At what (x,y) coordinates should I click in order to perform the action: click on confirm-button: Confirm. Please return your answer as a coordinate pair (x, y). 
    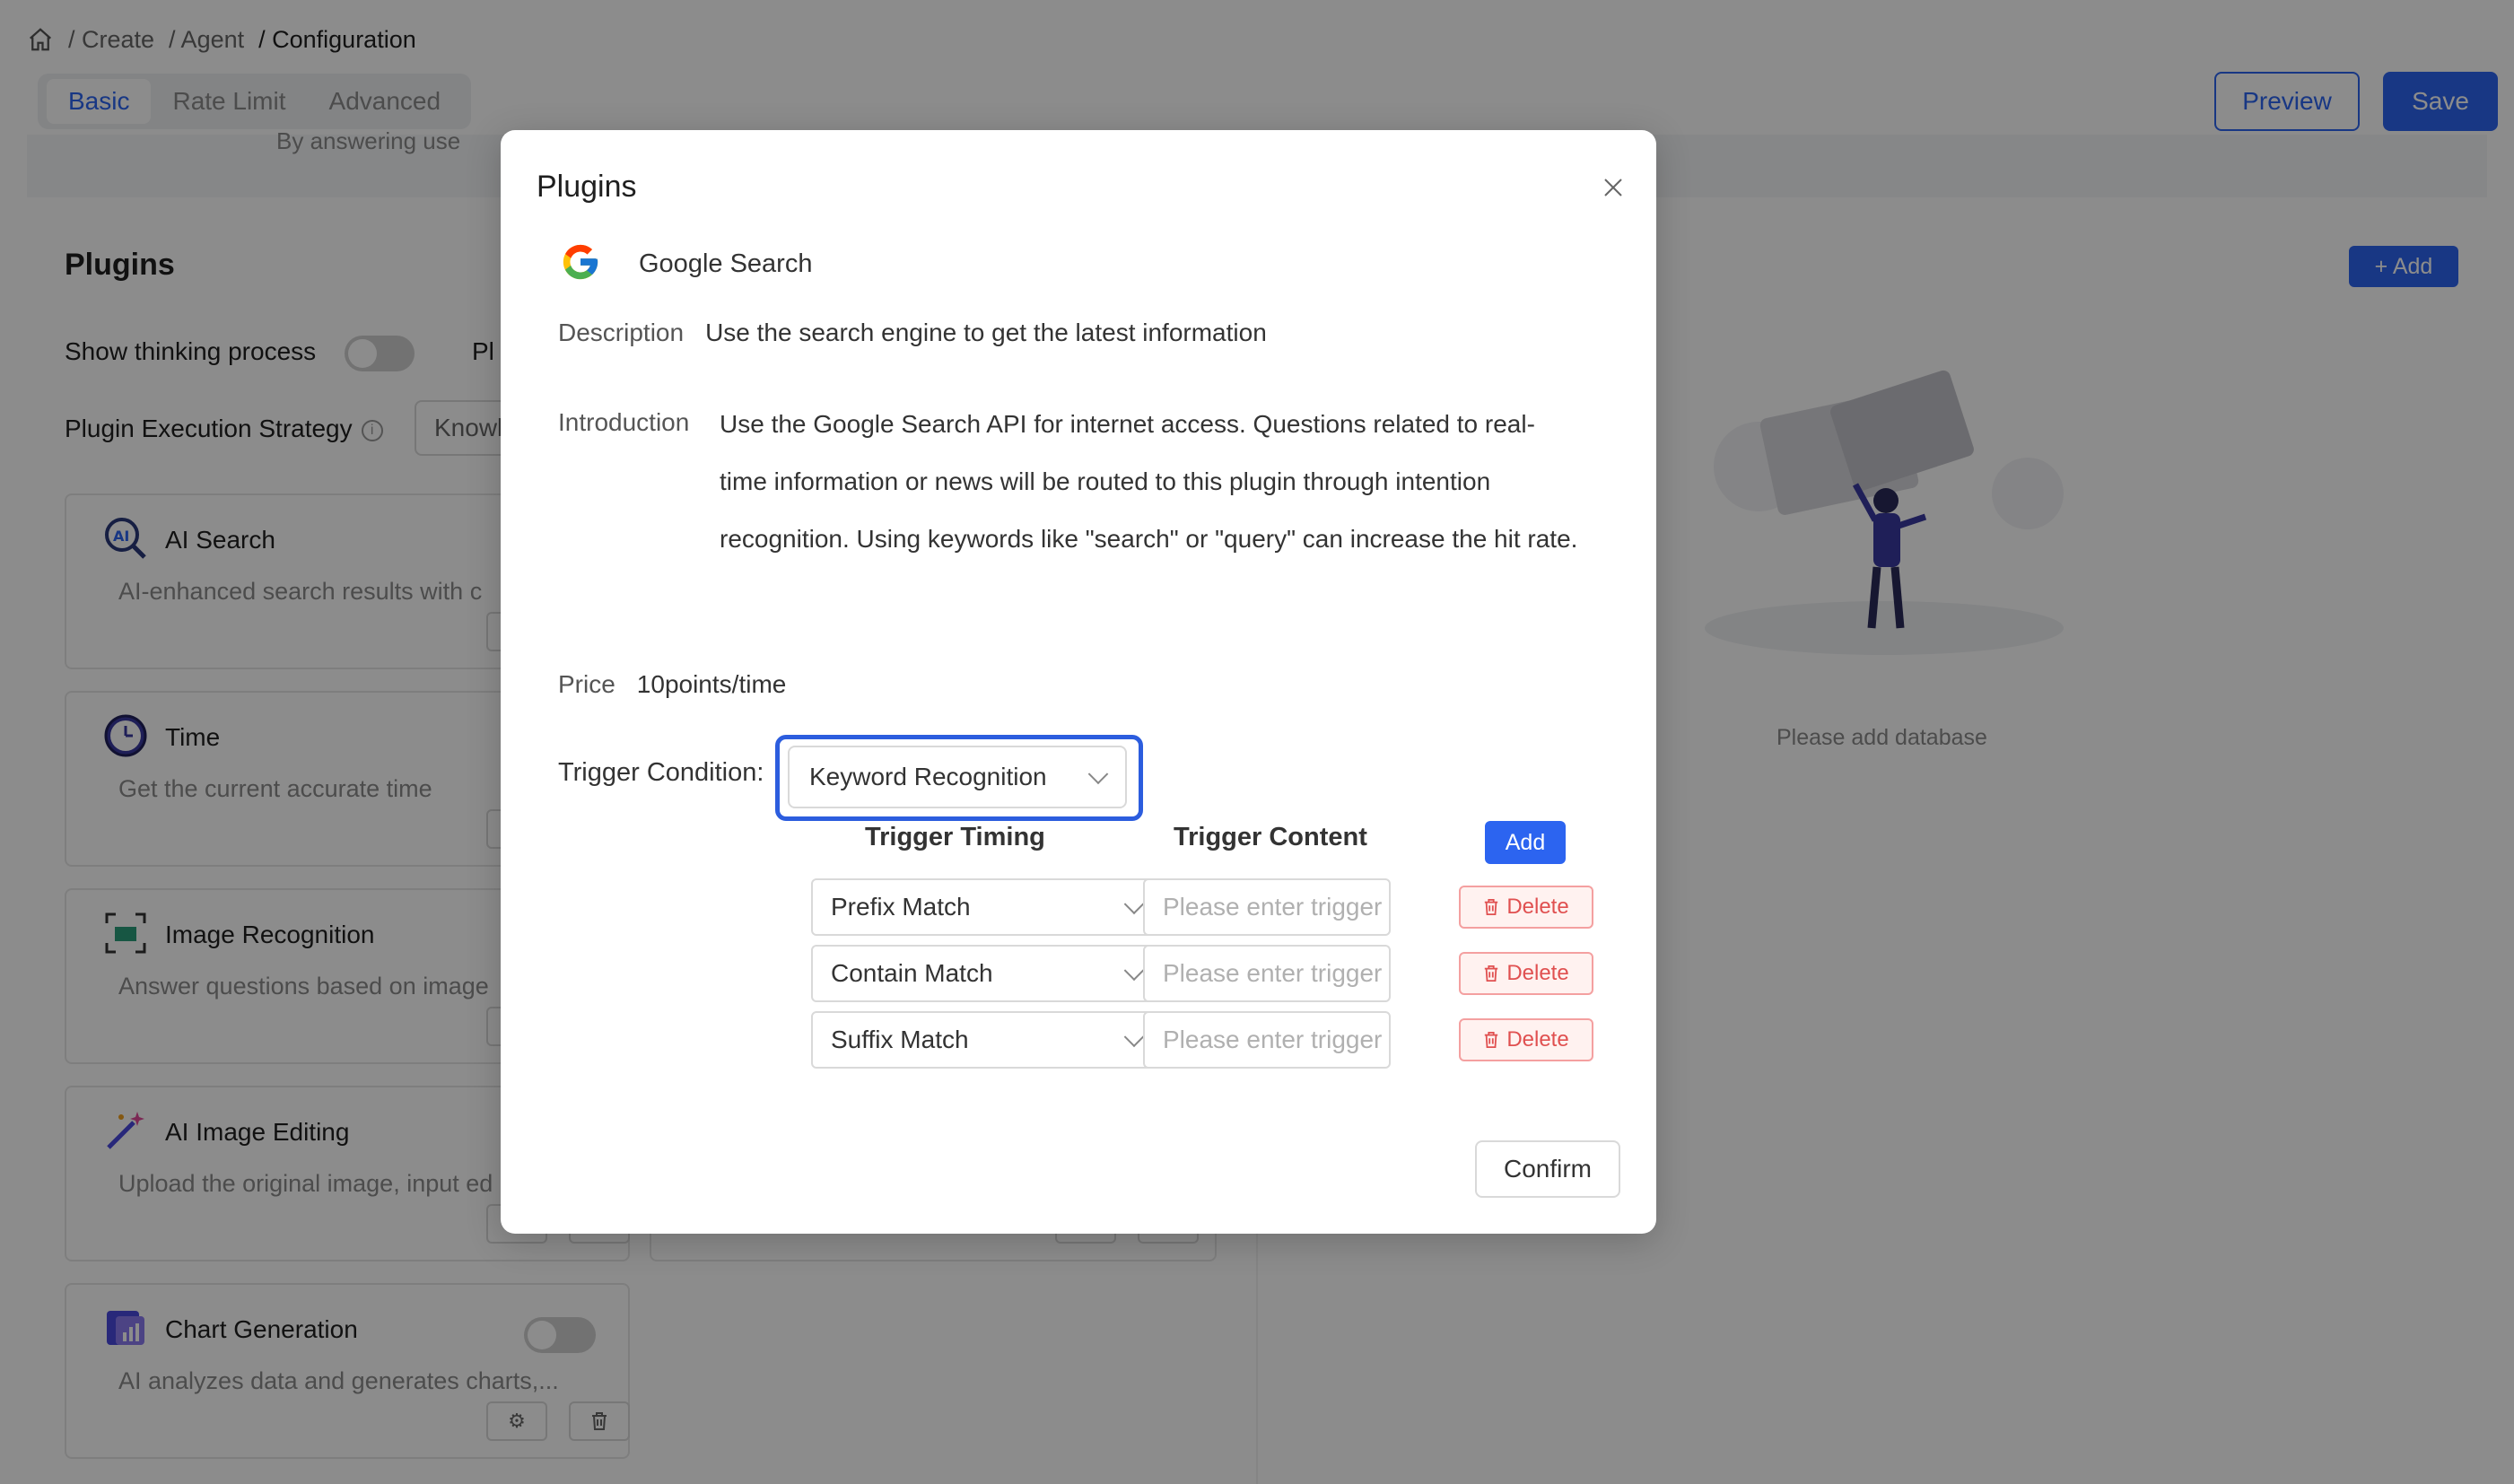
    Looking at the image, I should click on (1547, 1169).